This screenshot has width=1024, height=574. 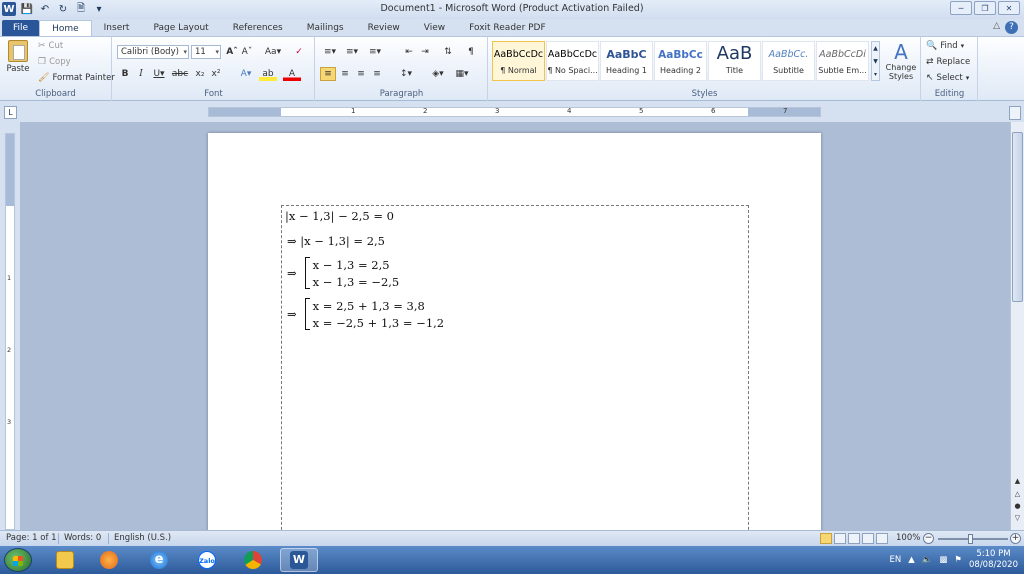 I want to click on font-name-combo: Calibri (Body) ▾, so click(x=153, y=52).